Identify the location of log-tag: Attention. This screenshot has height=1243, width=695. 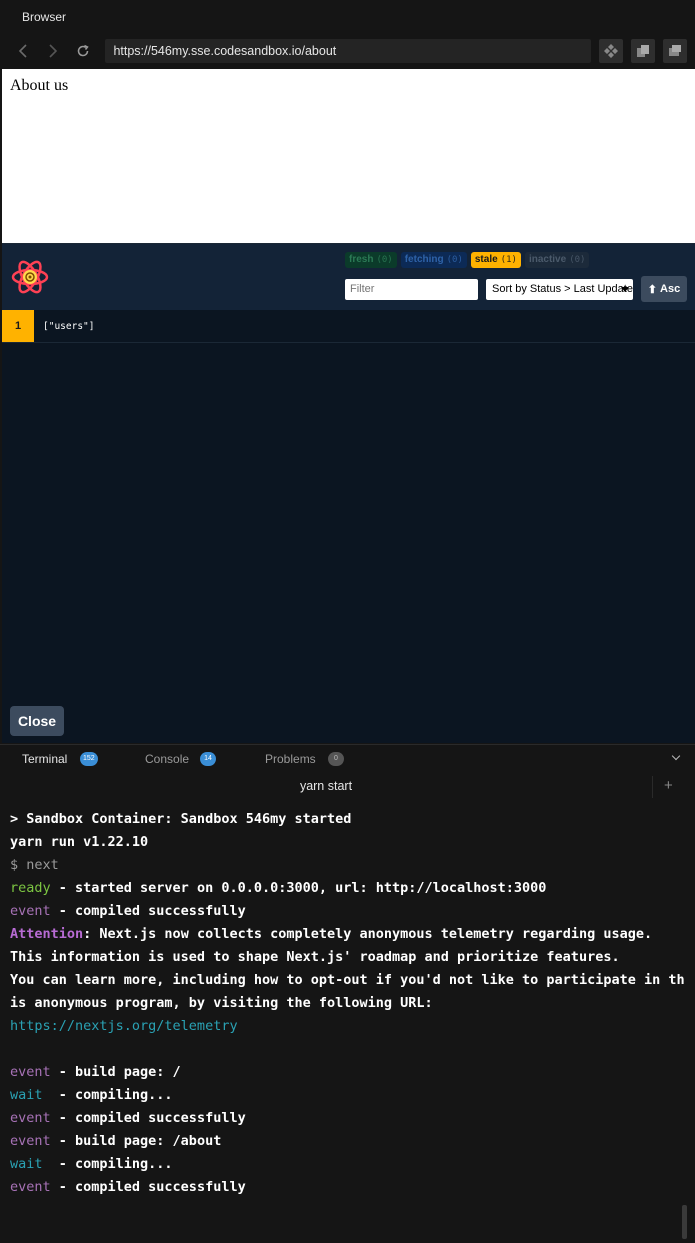
(47, 934).